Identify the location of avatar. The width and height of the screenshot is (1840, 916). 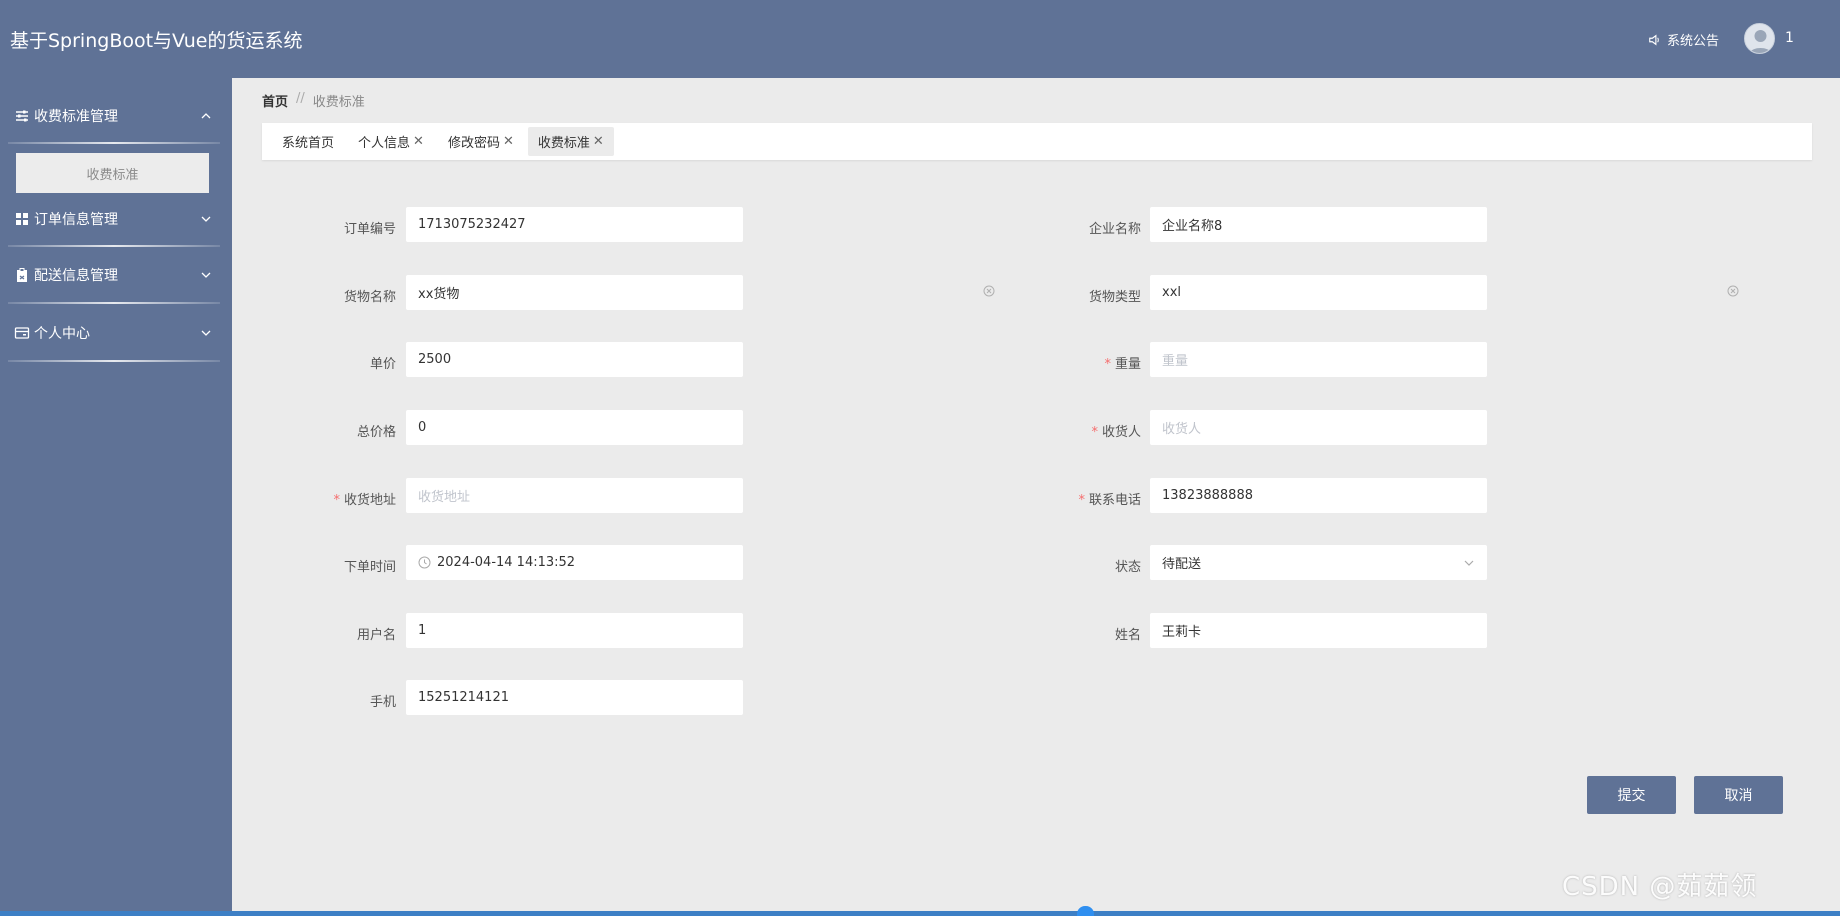
(1759, 38).